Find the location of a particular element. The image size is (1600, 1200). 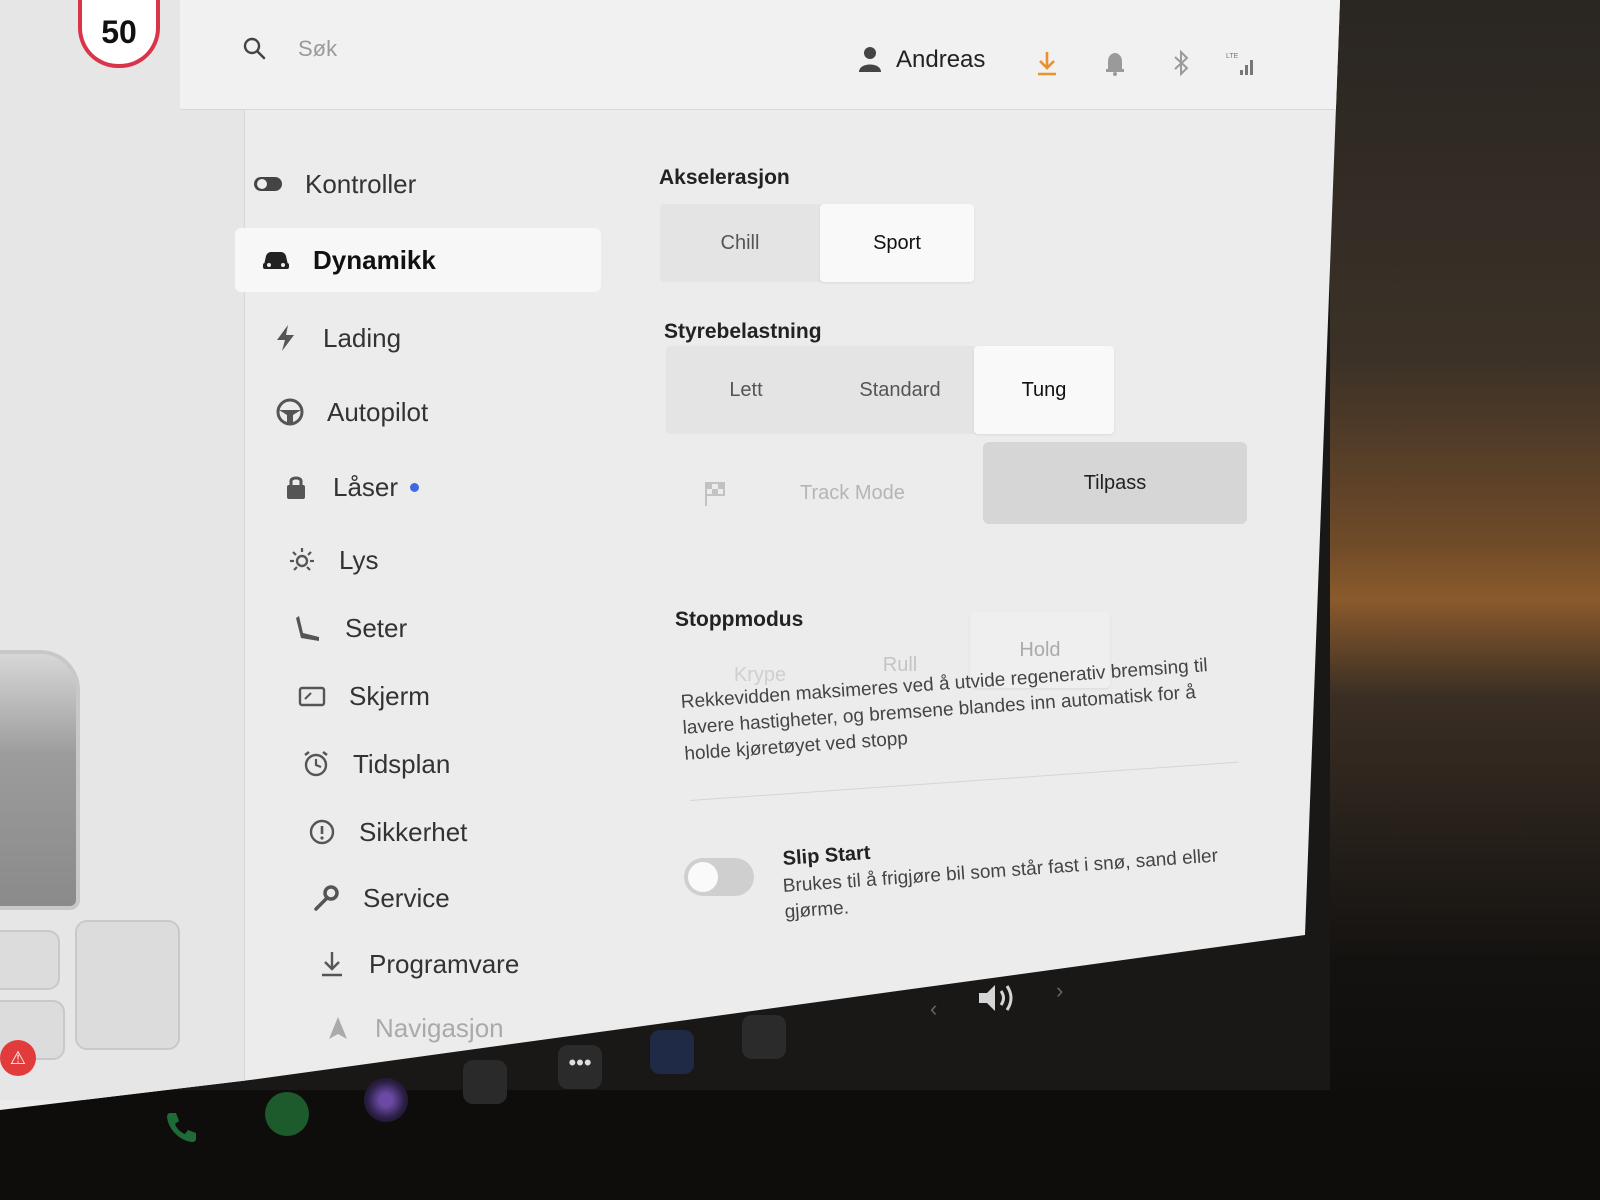

display-icon is located at coordinates (312, 696).